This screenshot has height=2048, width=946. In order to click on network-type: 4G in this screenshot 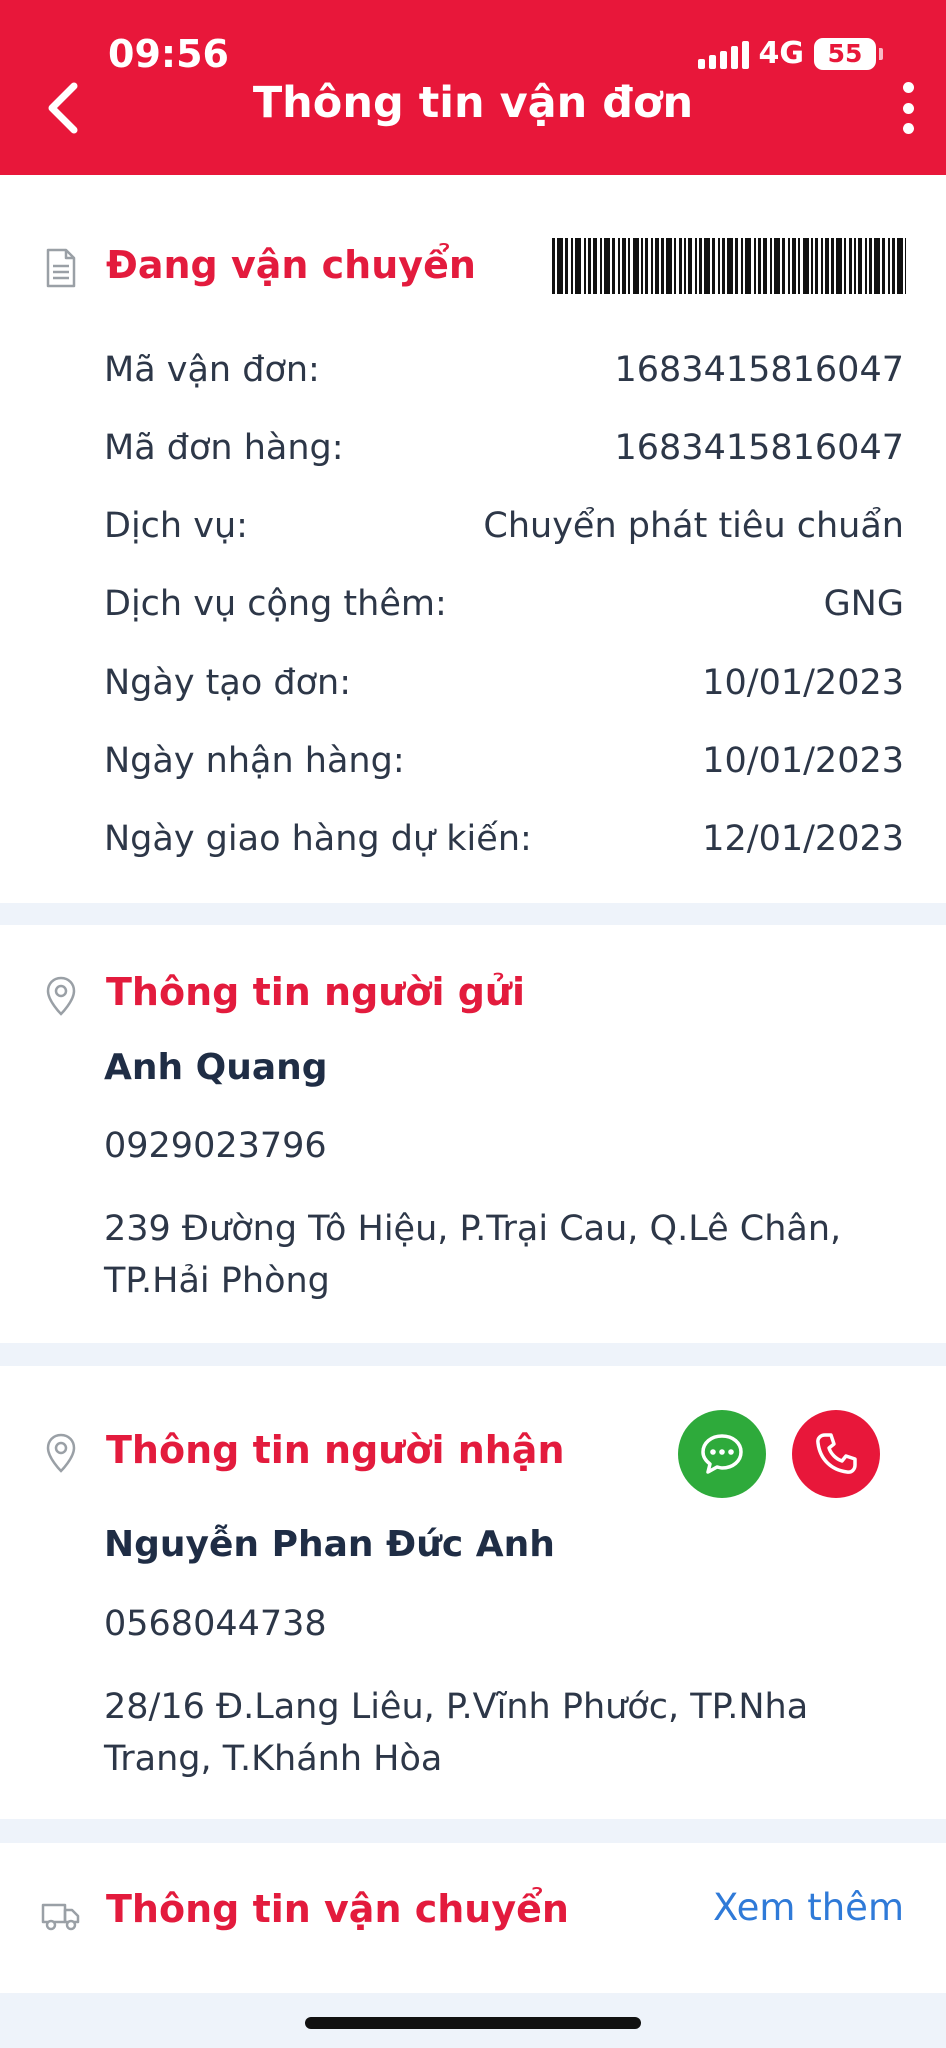, I will do `click(781, 53)`.